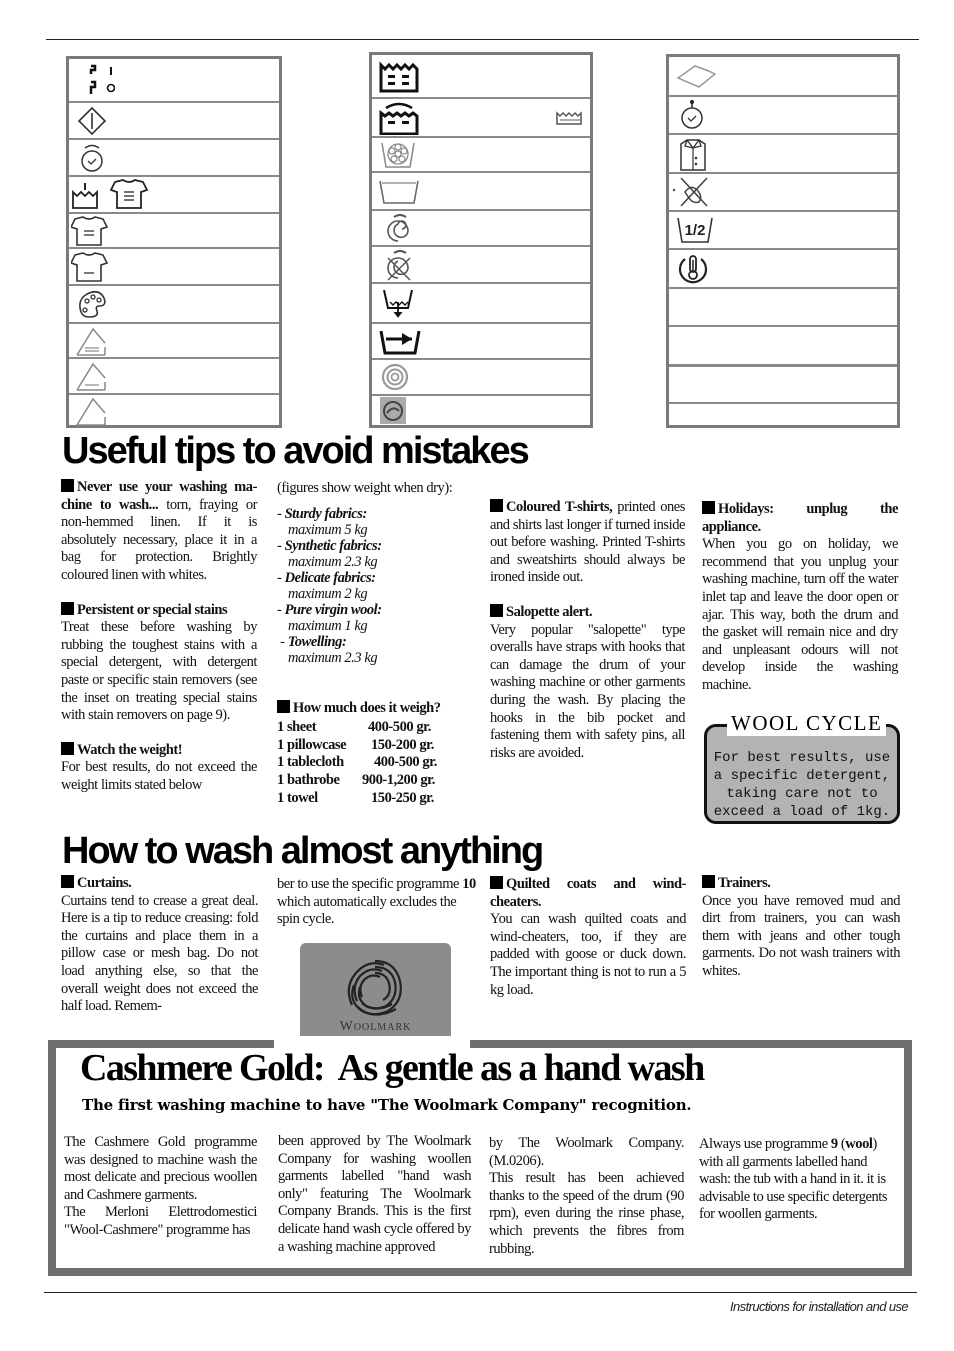  What do you see at coordinates (693, 268) in the screenshot?
I see `temperature-icon` at bounding box center [693, 268].